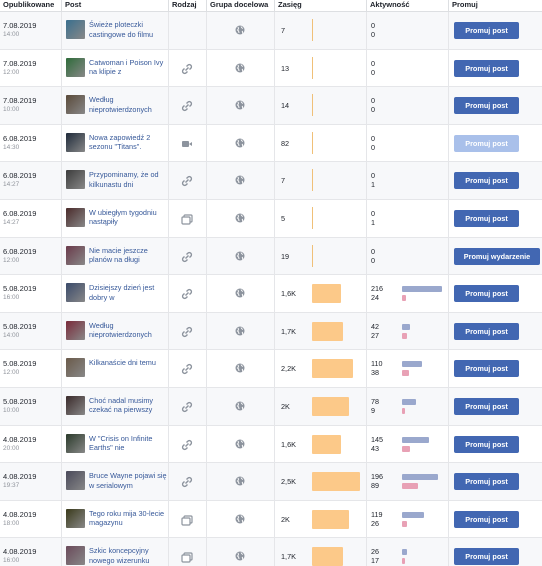 This screenshot has width=542, height=566. I want to click on post-cell: Tego roku mija 30-lecie magazynu, so click(114, 519).